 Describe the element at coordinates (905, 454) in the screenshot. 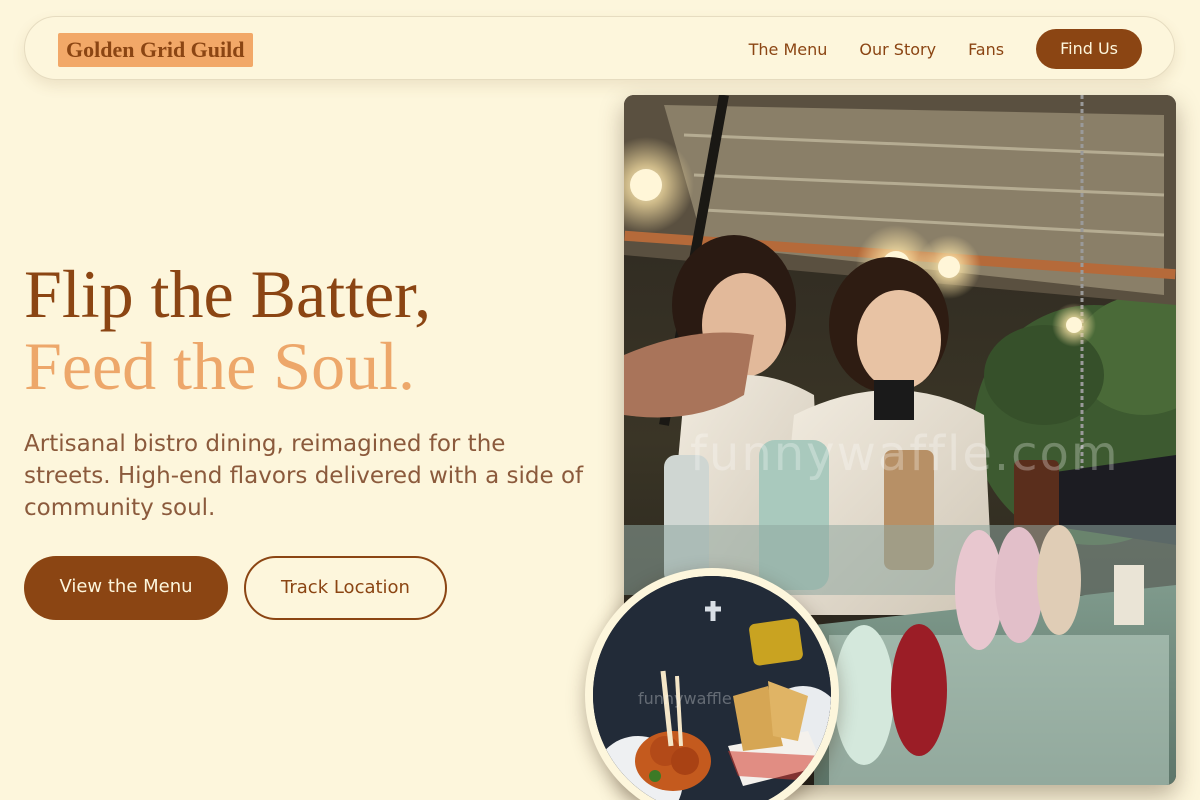

I see `photo-watermark: funnywaffle.com` at that location.